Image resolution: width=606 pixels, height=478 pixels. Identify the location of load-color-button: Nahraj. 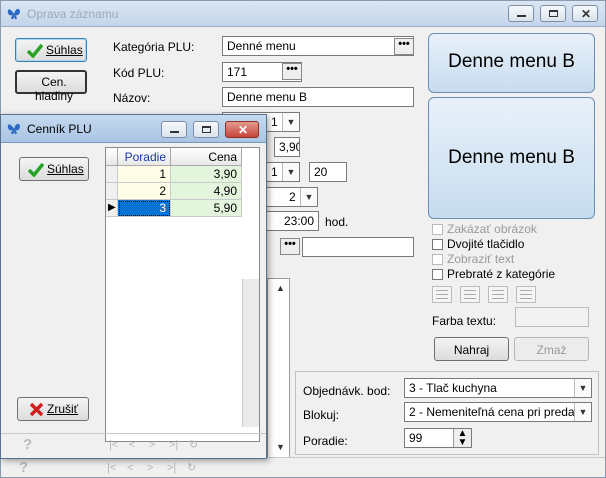
(471, 349).